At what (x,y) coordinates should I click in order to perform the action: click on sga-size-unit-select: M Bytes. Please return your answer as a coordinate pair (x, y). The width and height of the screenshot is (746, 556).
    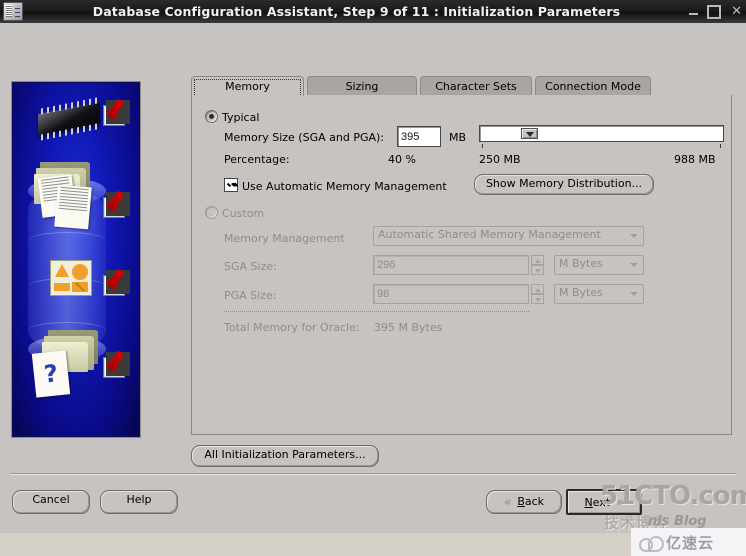
    Looking at the image, I should click on (599, 265).